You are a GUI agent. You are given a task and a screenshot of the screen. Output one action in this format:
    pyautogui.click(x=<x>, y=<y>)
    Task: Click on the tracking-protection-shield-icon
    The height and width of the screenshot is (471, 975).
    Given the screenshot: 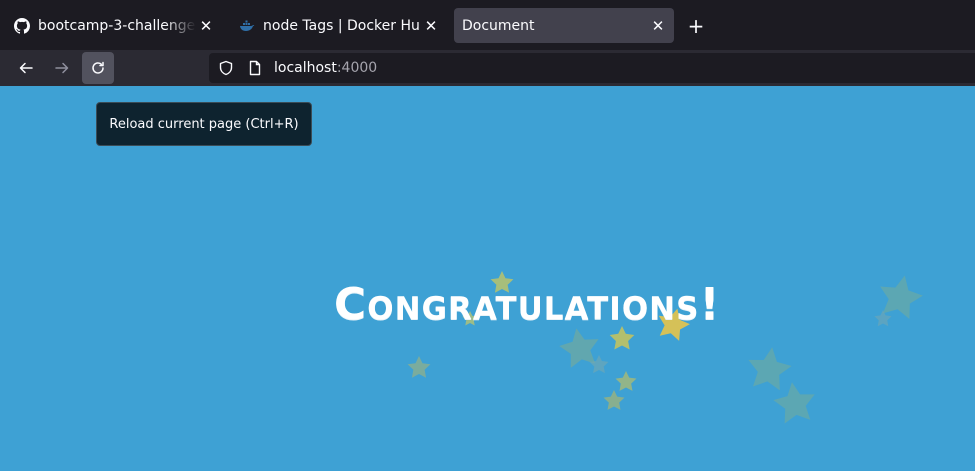 What is the action you would take?
    pyautogui.click(x=226, y=68)
    